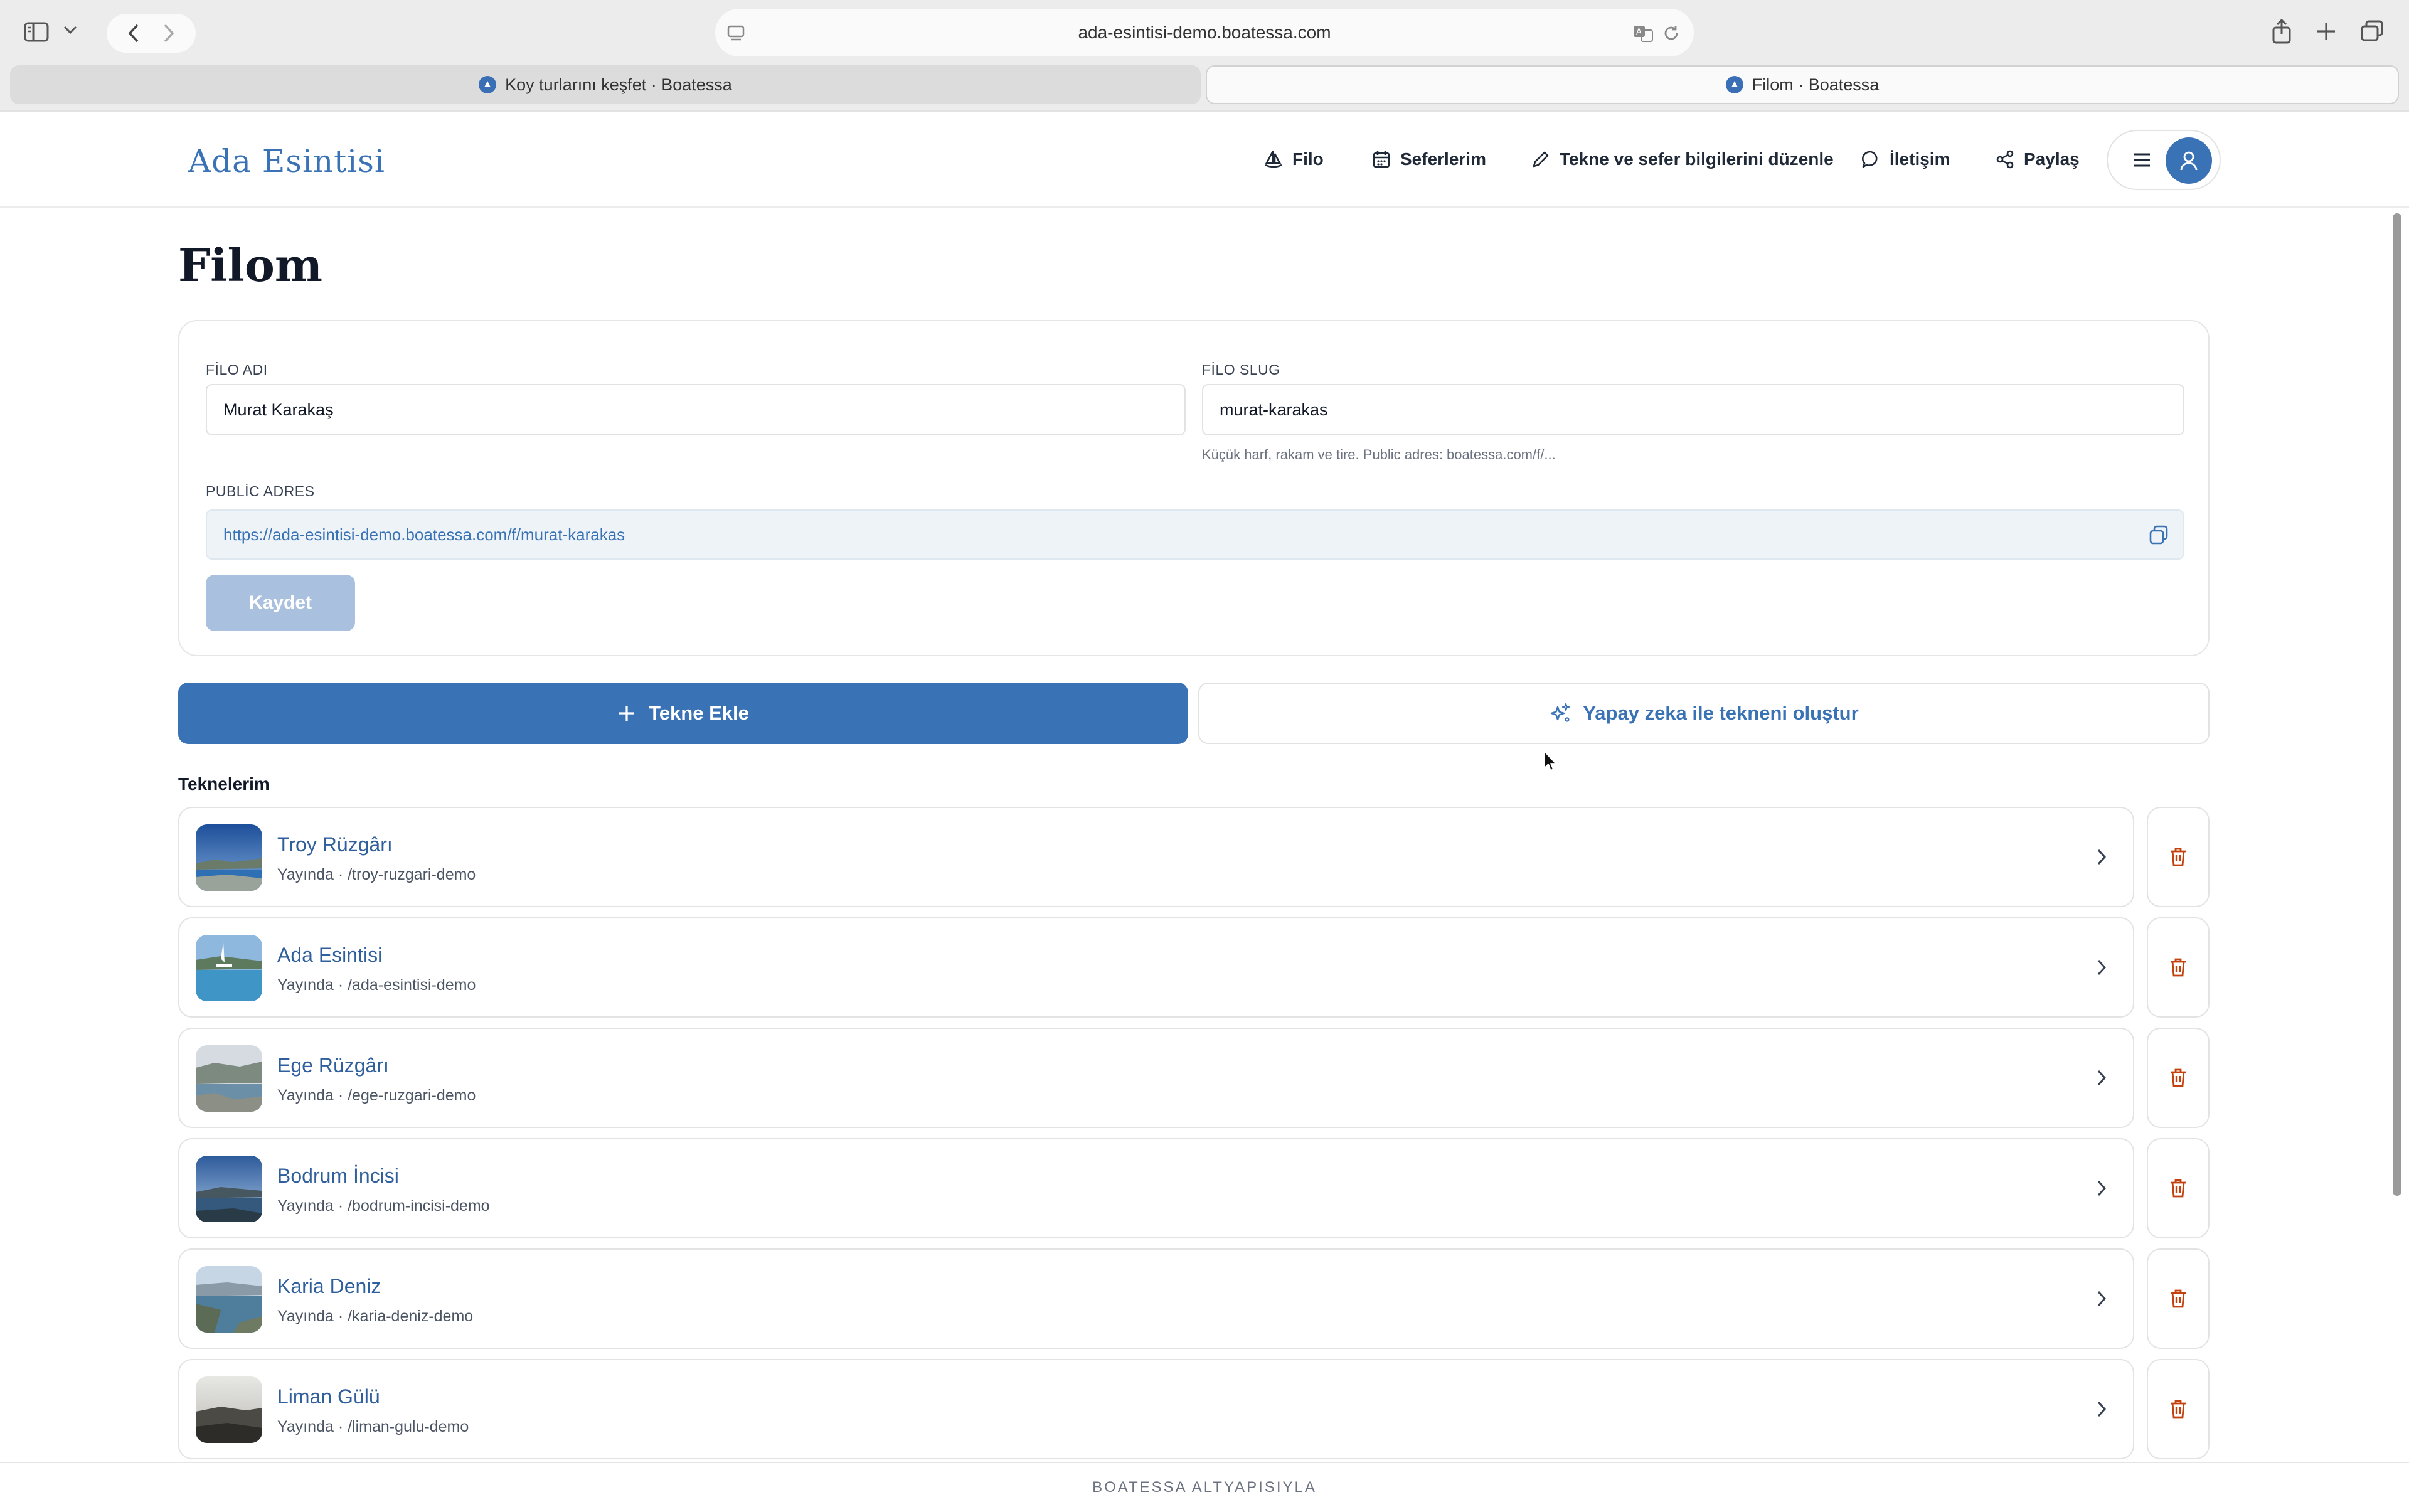 The image size is (2409, 1512). I want to click on ai-create-label: Yapay zeka ile tekneni oluştur, so click(1721, 713).